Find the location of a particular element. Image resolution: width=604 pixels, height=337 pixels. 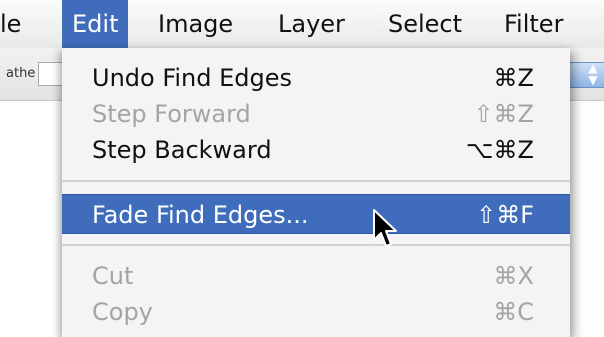

menubar-item-edit: Edit is located at coordinates (95, 24).